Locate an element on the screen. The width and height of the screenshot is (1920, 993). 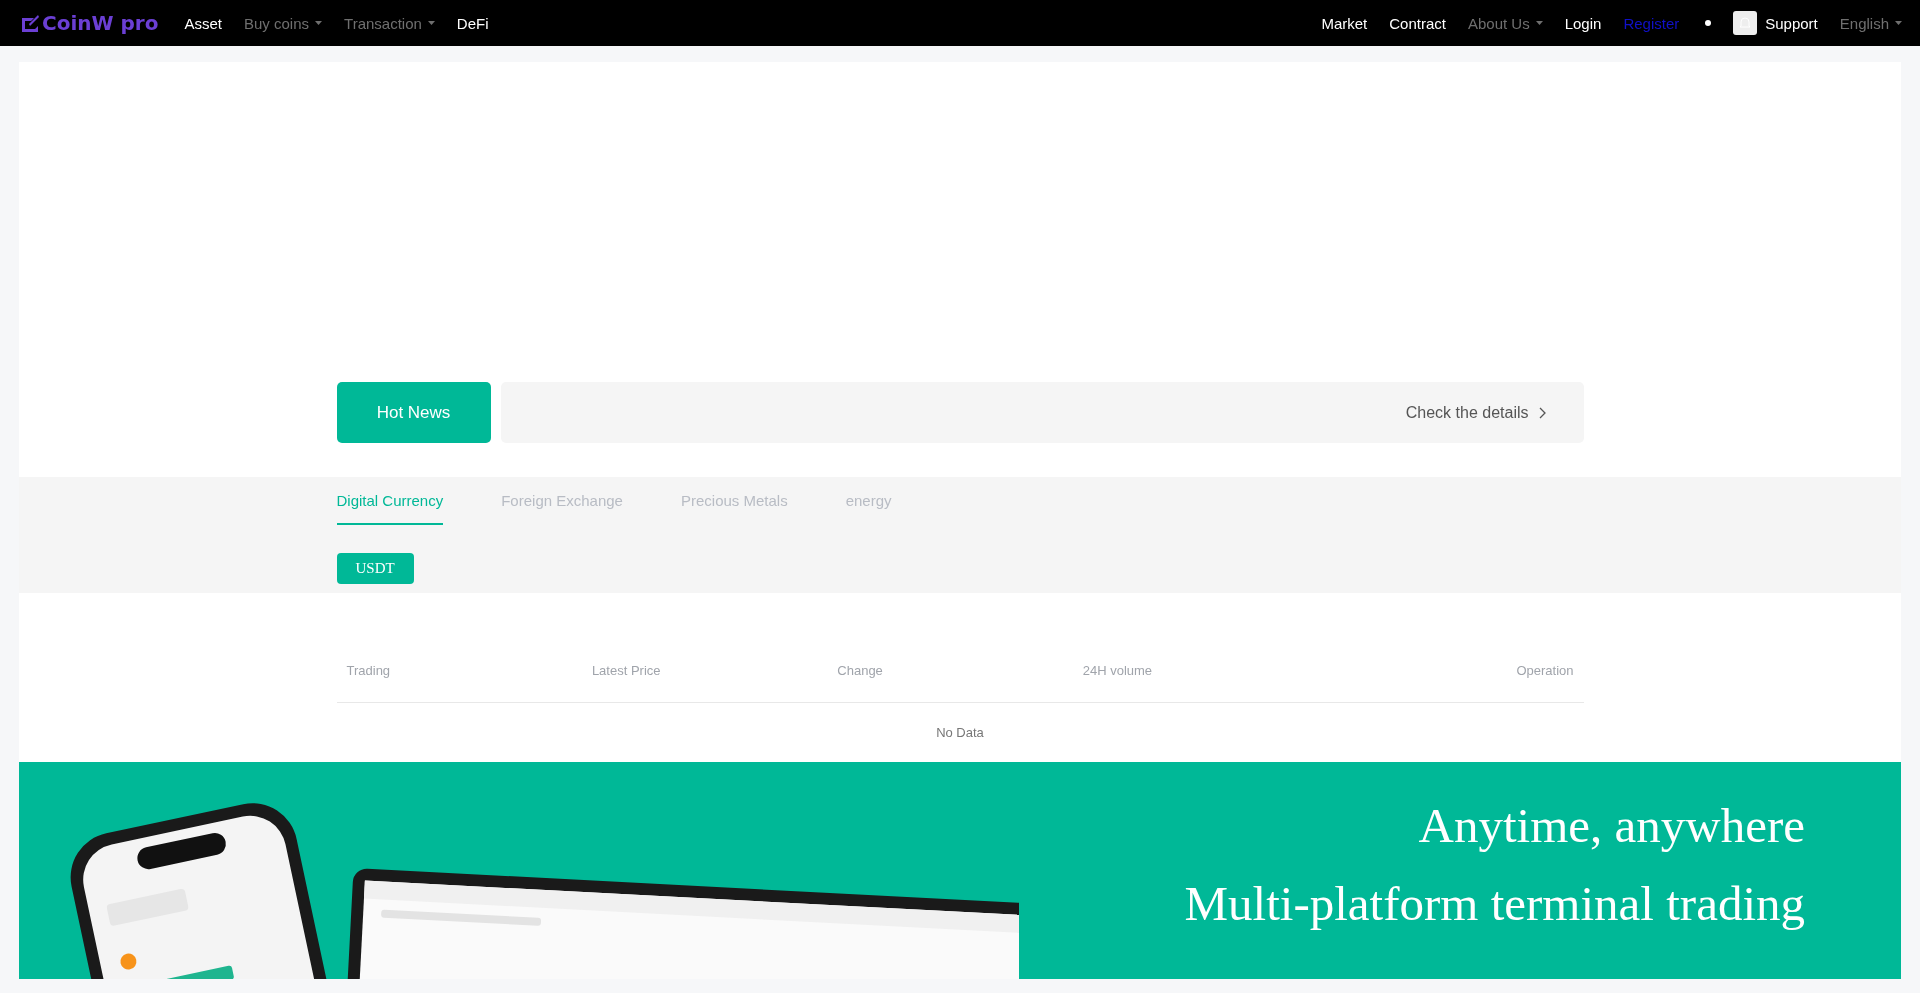
column-header: Trading is located at coordinates (369, 670).